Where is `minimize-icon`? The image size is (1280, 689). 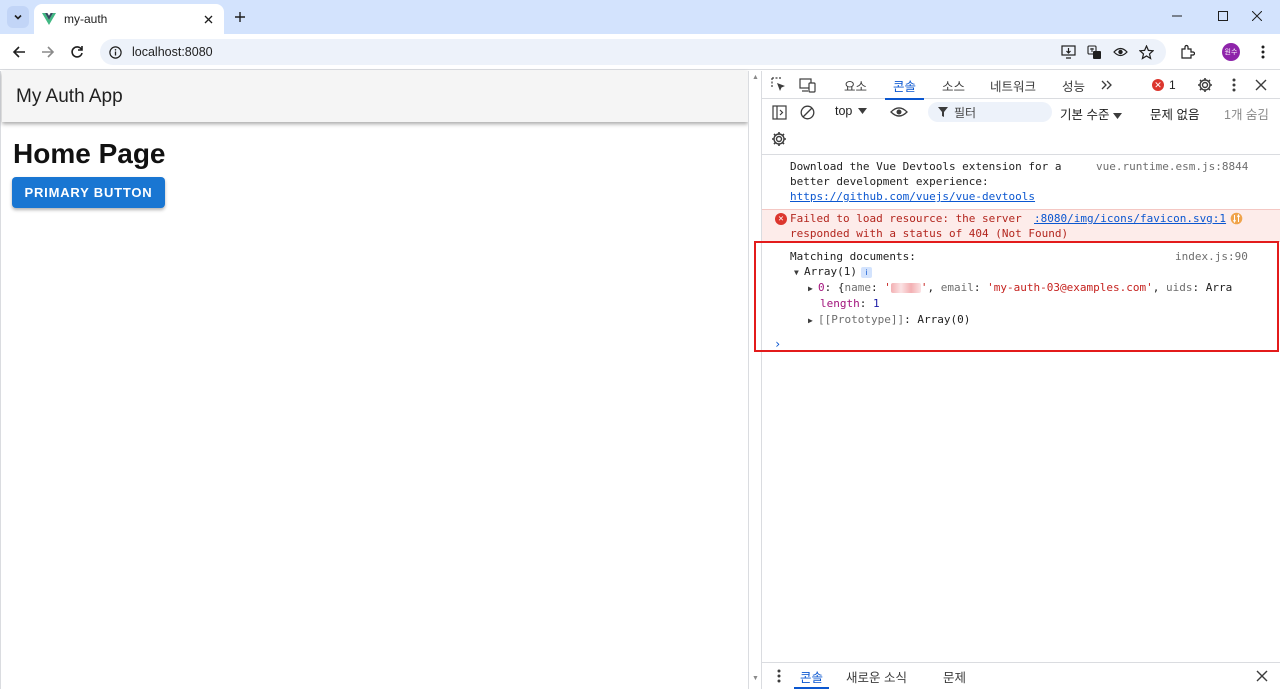
minimize-icon is located at coordinates (1177, 16).